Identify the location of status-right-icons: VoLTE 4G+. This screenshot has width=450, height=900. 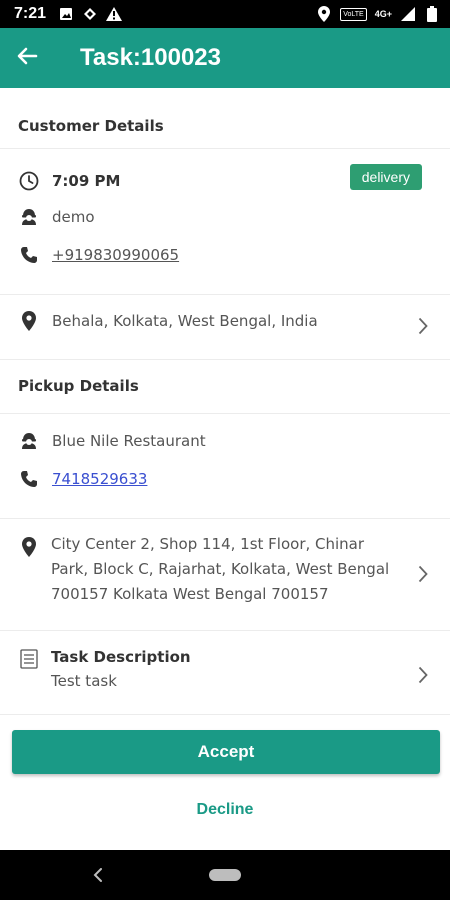
(378, 14).